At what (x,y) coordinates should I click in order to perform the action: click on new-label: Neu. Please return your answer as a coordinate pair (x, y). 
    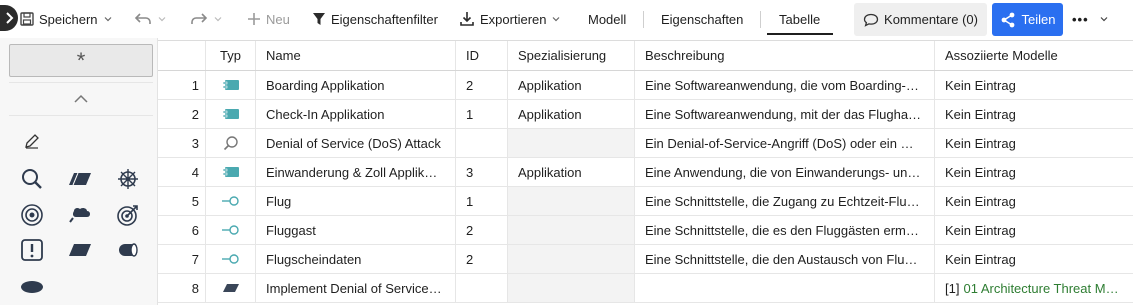
    Looking at the image, I should click on (278, 19).